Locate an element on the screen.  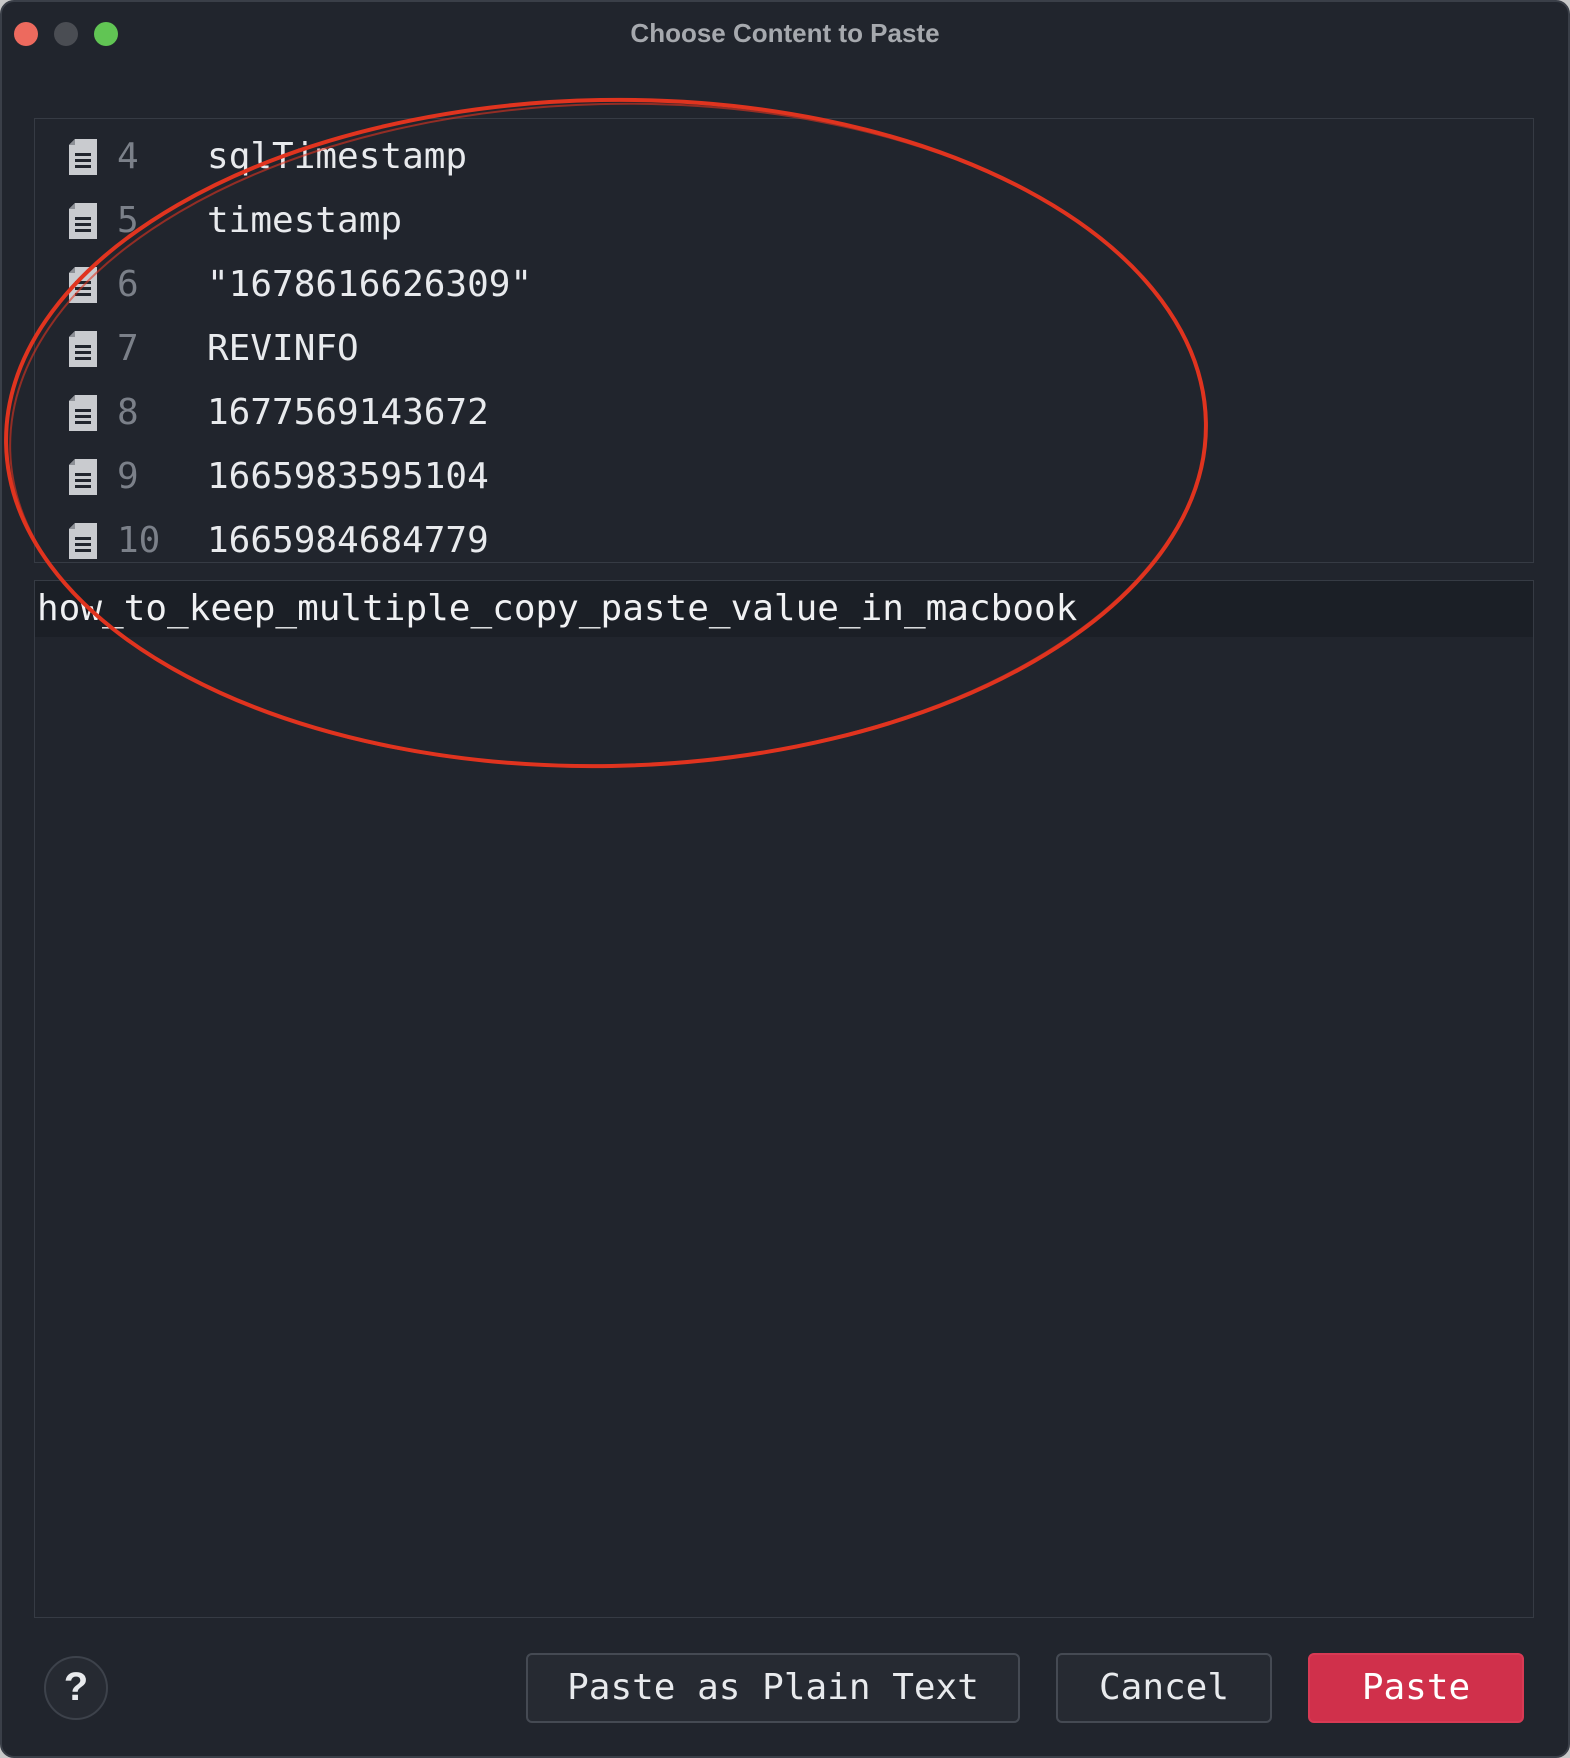
list-item: 7 REVINFO is located at coordinates (784, 347).